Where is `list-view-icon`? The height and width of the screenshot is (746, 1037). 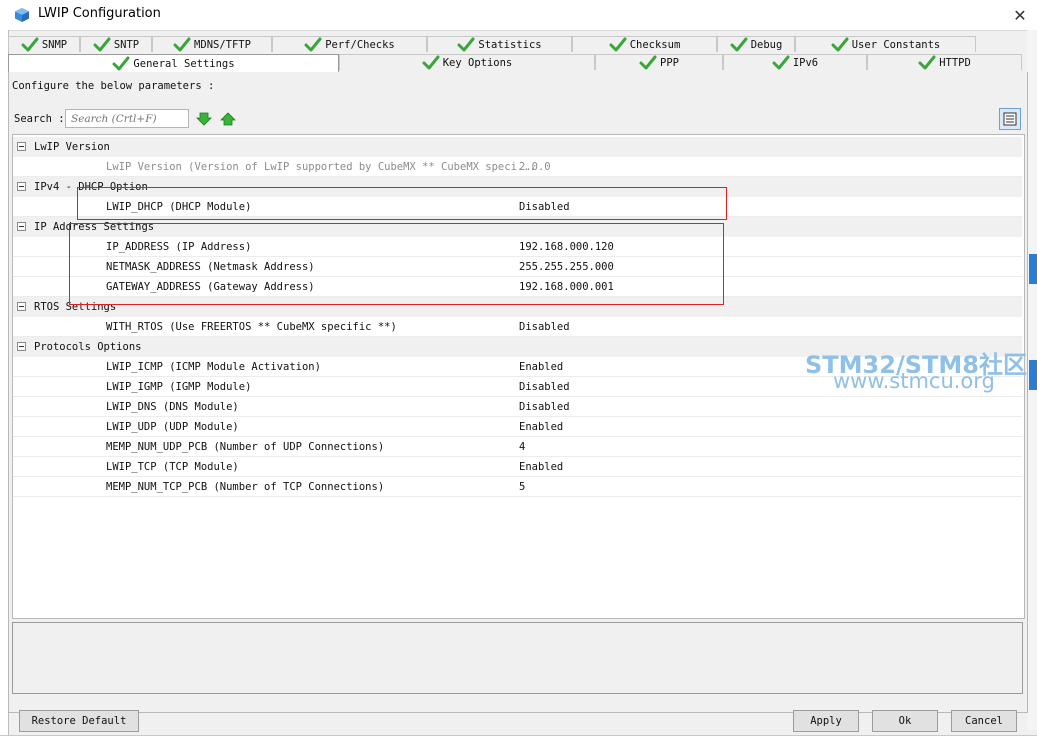
list-view-icon is located at coordinates (1010, 119).